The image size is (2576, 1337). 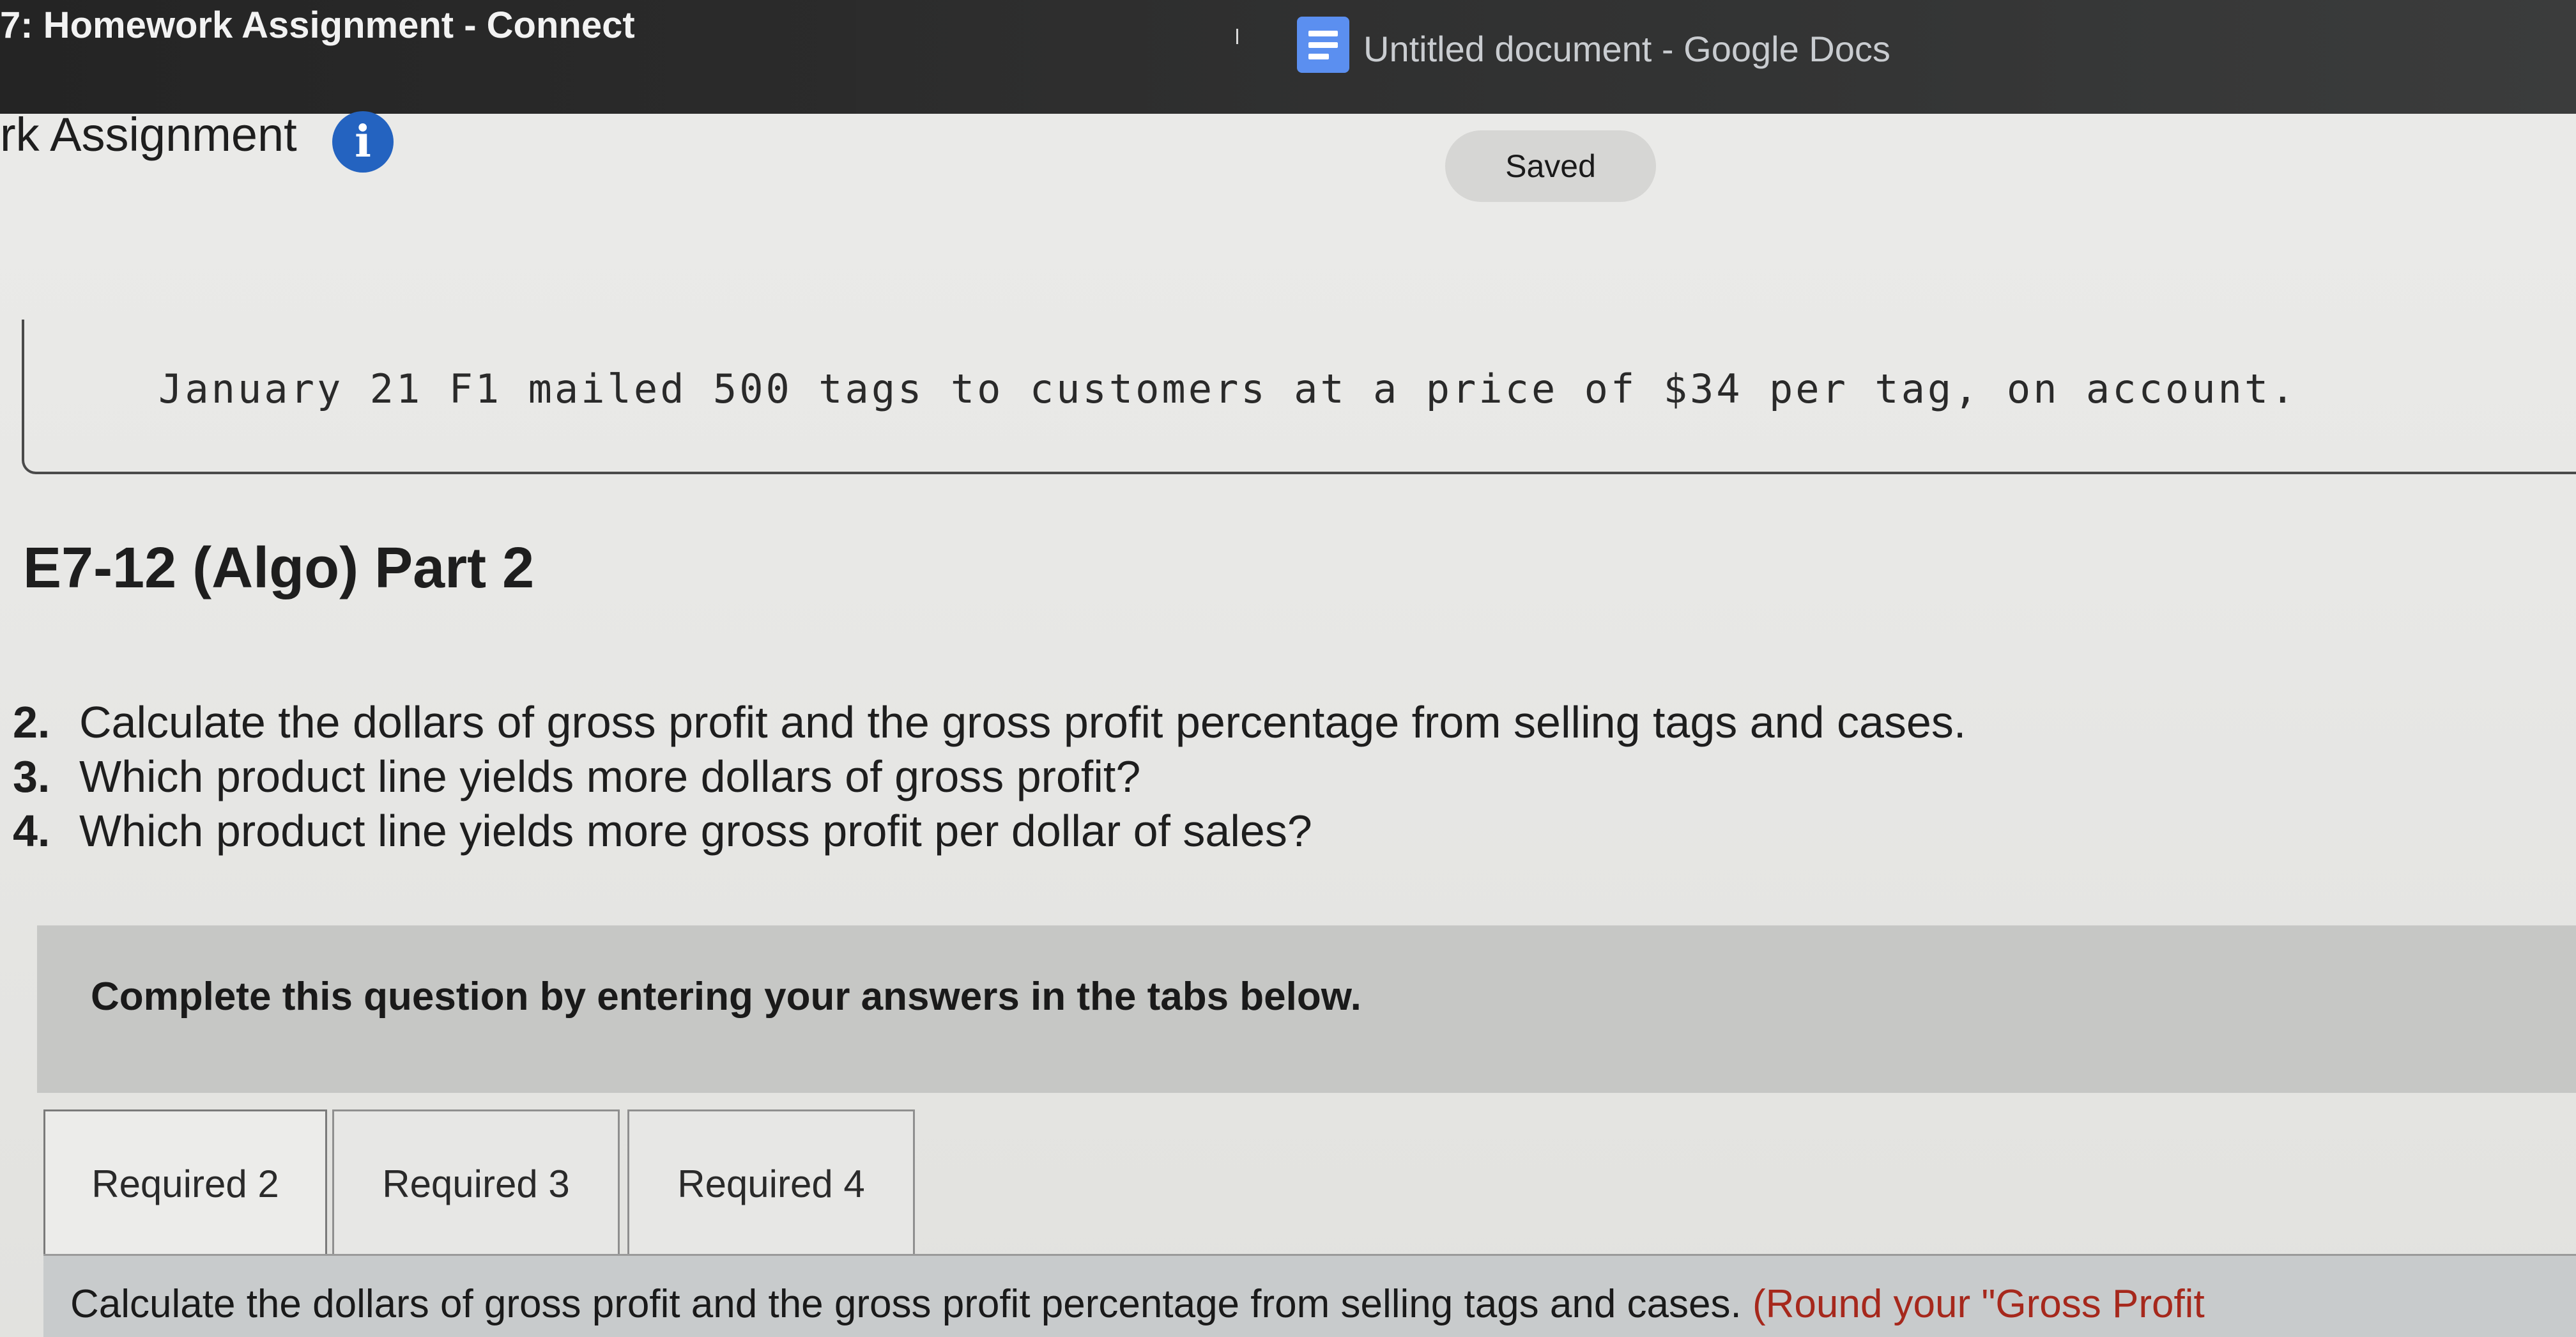 What do you see at coordinates (1978, 1304) in the screenshot?
I see `rounding-hint: (Round your "Gross Profit` at bounding box center [1978, 1304].